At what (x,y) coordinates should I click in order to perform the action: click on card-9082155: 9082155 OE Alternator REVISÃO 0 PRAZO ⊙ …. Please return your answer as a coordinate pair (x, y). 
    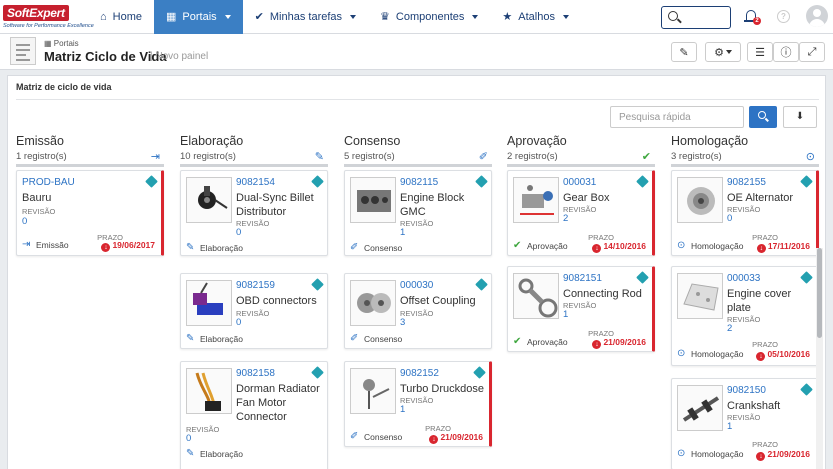
    Looking at the image, I should click on (745, 213).